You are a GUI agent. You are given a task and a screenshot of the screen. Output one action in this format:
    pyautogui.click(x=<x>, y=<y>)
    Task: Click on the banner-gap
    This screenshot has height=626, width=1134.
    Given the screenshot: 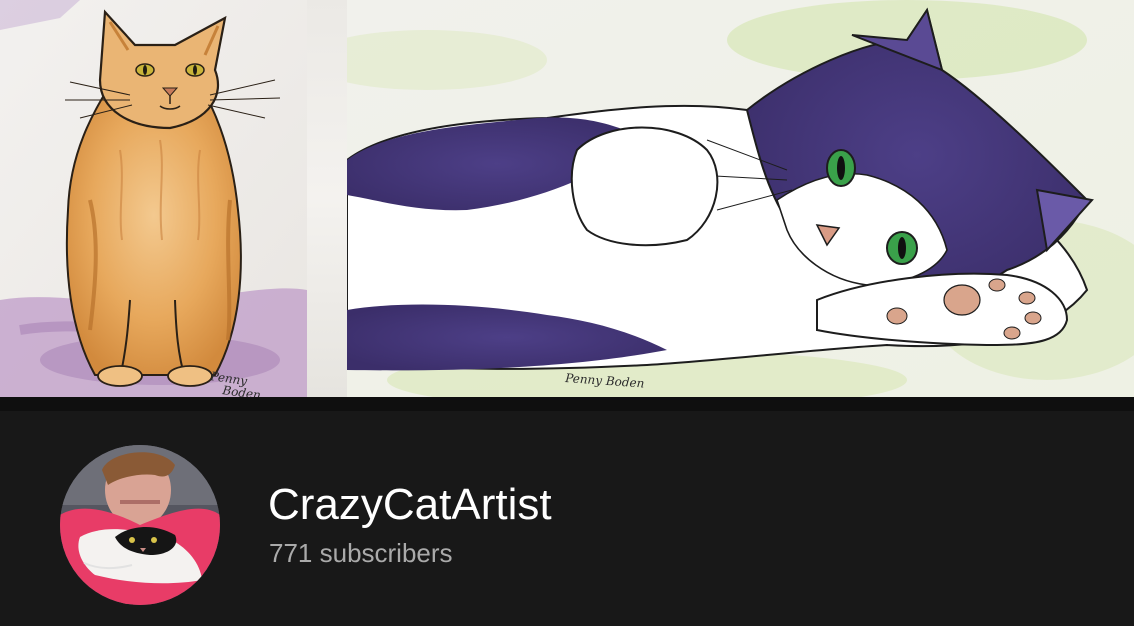 What is the action you would take?
    pyautogui.click(x=327, y=198)
    